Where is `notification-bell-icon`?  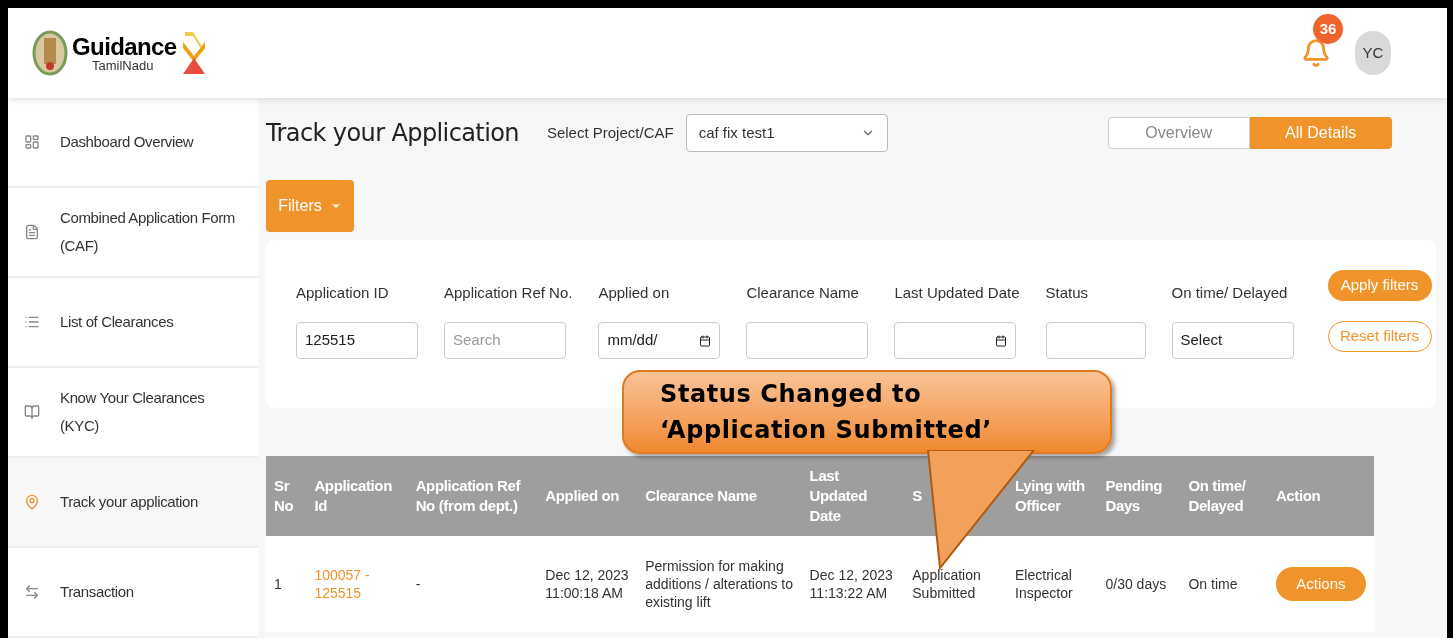
notification-bell-icon is located at coordinates (1316, 53).